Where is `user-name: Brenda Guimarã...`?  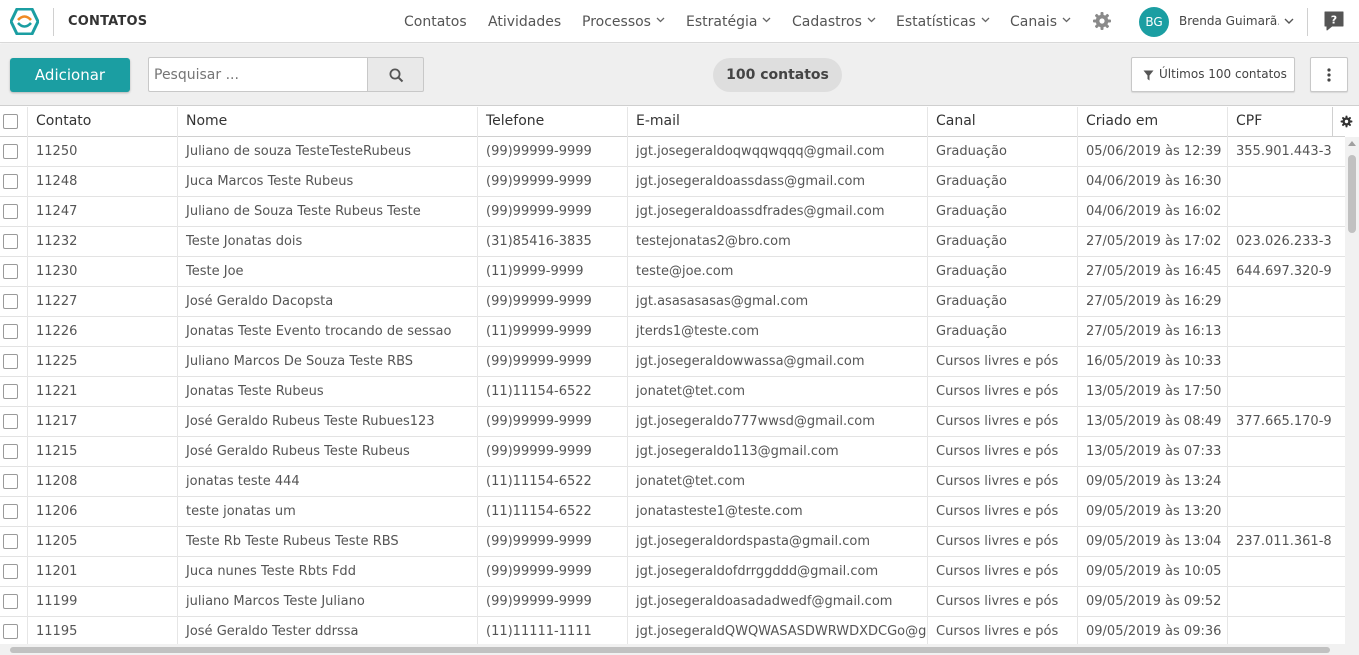 user-name: Brenda Guimarã... is located at coordinates (1229, 21).